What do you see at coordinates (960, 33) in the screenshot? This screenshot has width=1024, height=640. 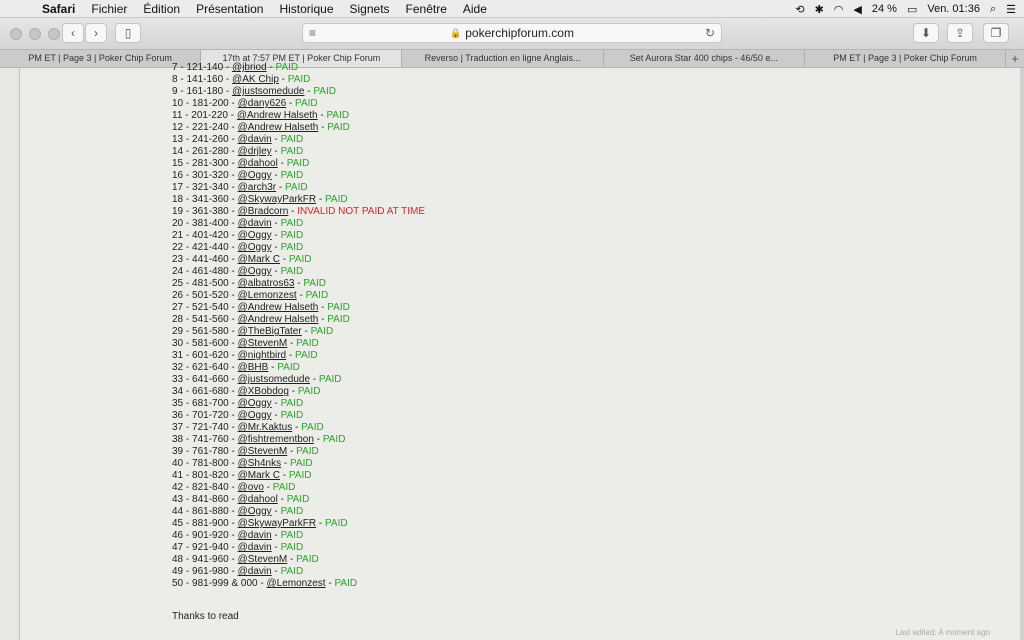 I see `share-button: ⇪` at bounding box center [960, 33].